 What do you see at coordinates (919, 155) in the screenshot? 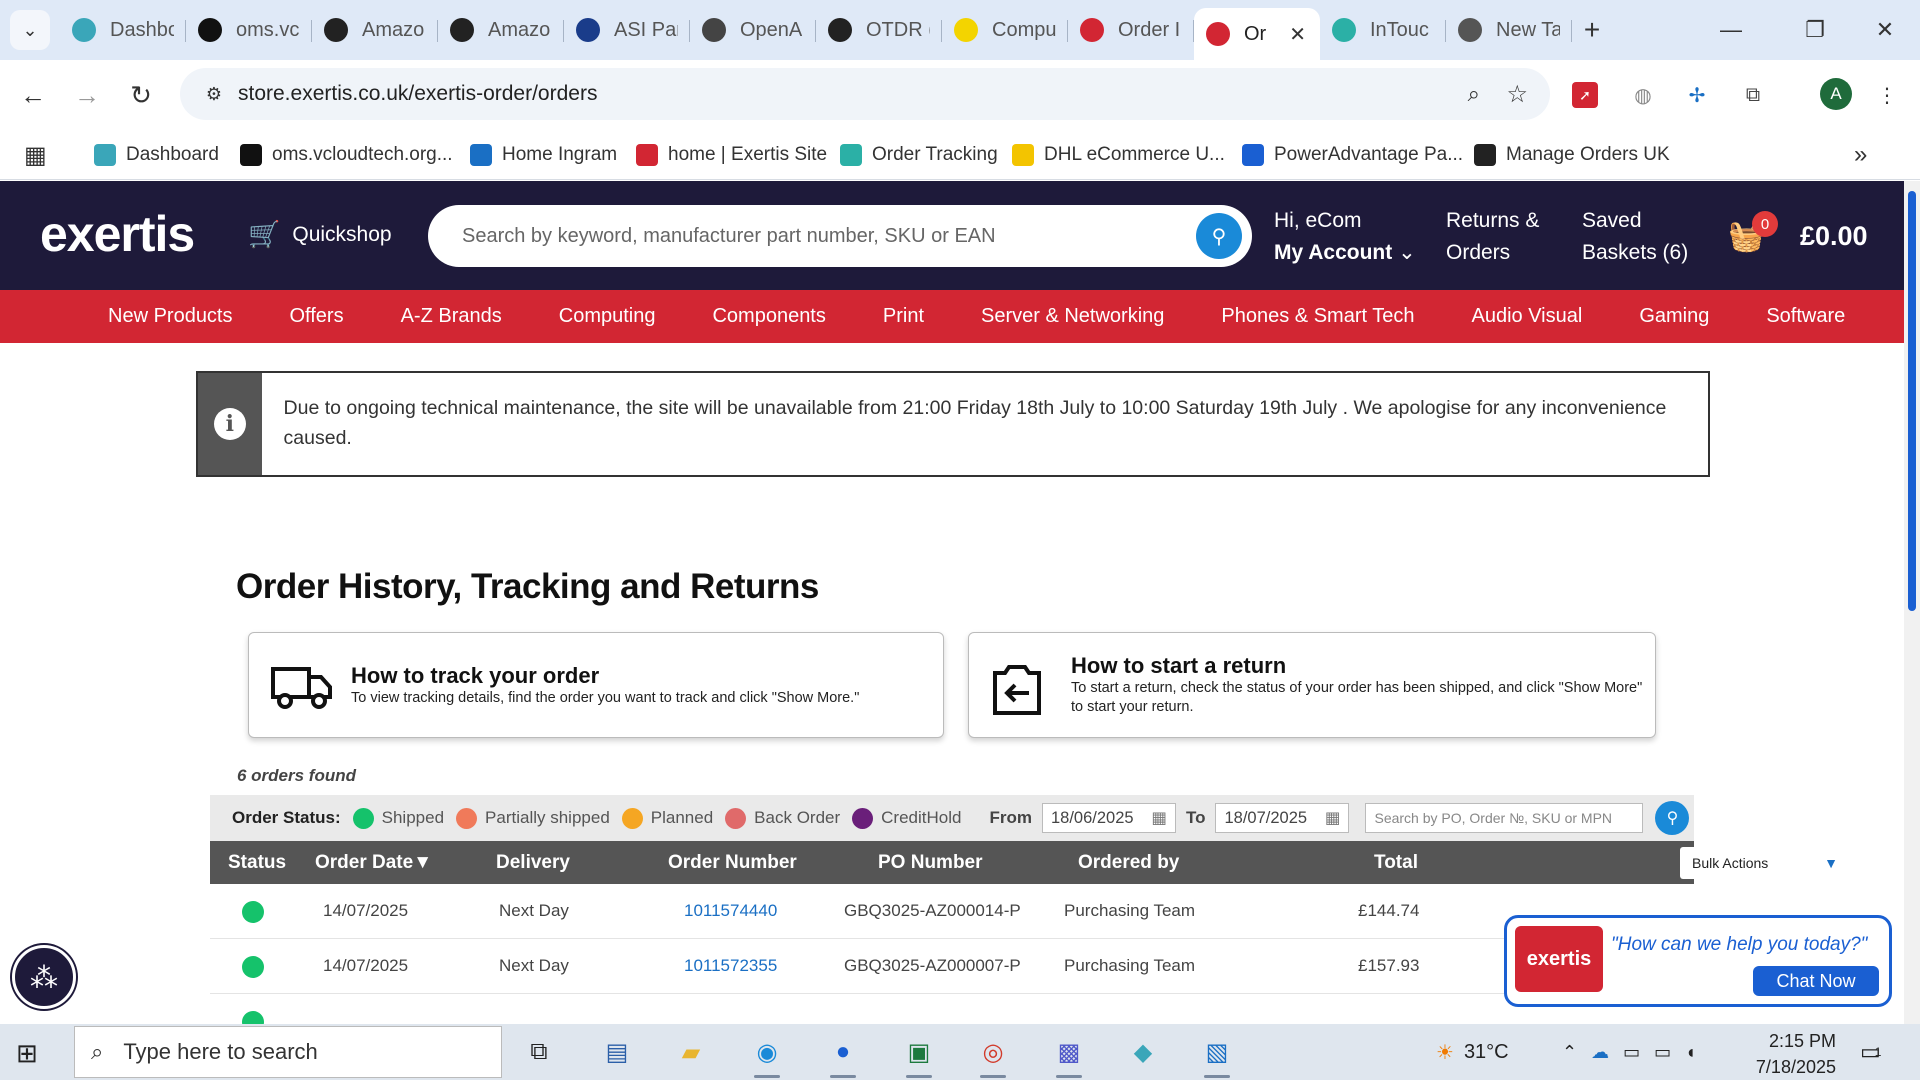
I see `bookmark-item: Order Tracking` at bounding box center [919, 155].